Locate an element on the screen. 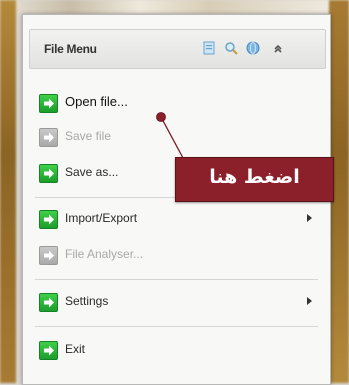 The width and height of the screenshot is (349, 385). callout-box: اضغط هنا is located at coordinates (254, 179).